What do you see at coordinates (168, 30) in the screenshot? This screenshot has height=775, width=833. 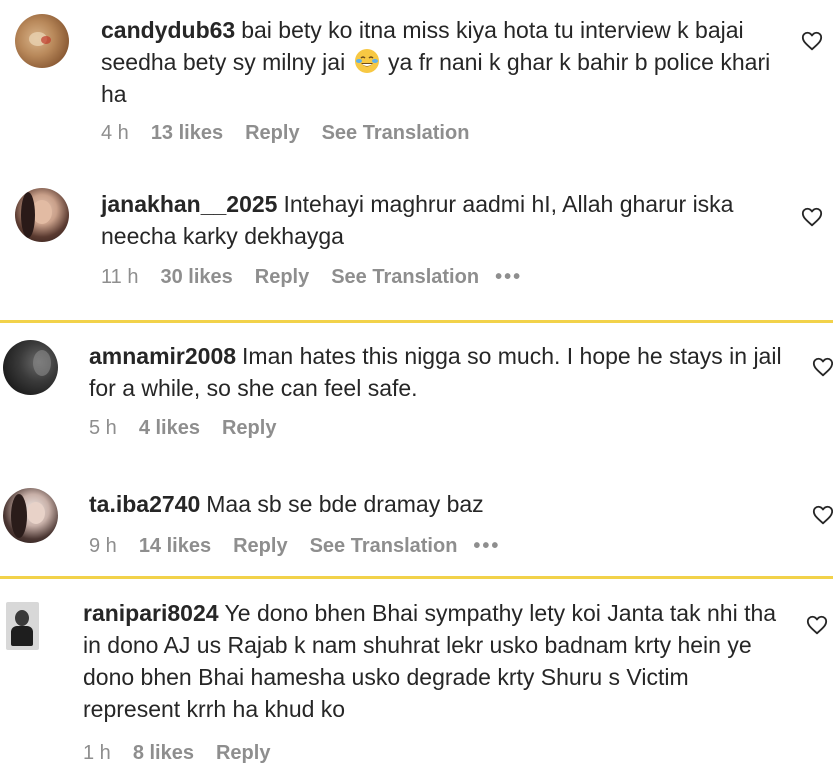 I see `comment-username: candydub63` at bounding box center [168, 30].